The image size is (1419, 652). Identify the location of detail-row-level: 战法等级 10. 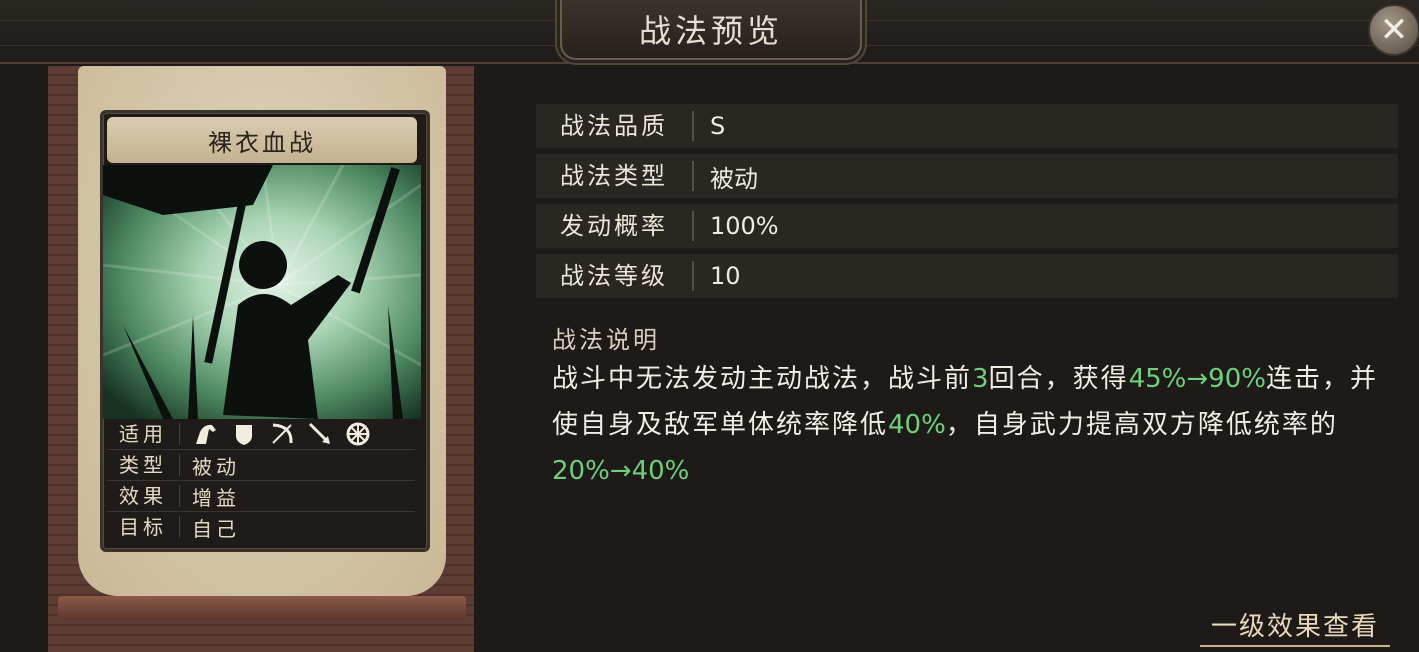
(967, 276).